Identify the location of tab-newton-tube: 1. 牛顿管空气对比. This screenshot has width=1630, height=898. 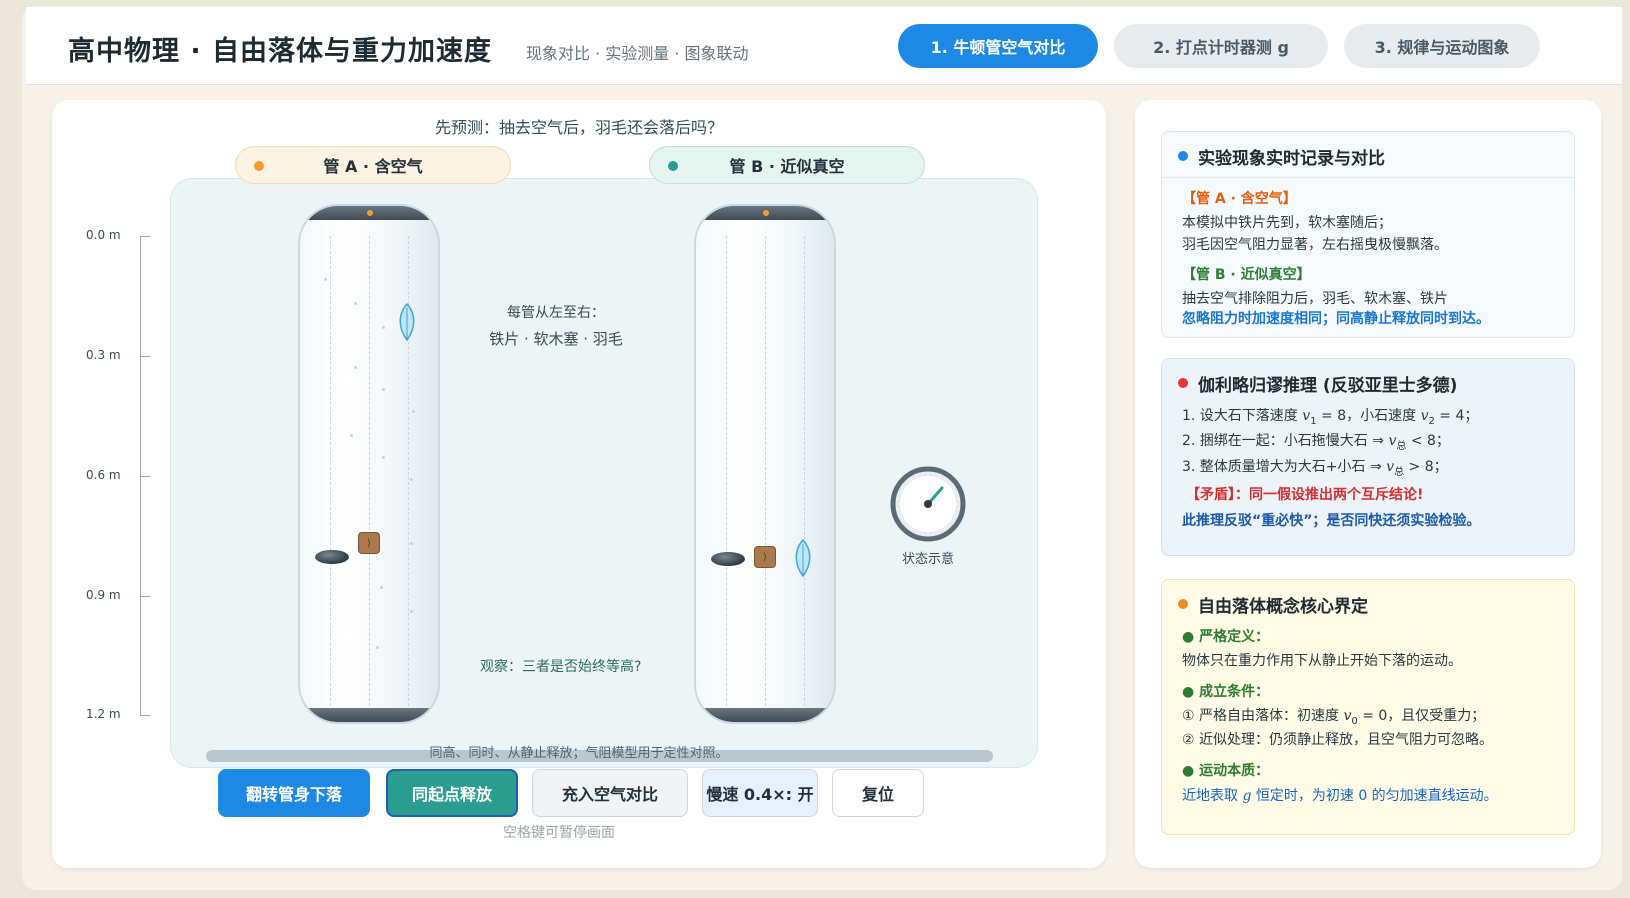
(998, 46).